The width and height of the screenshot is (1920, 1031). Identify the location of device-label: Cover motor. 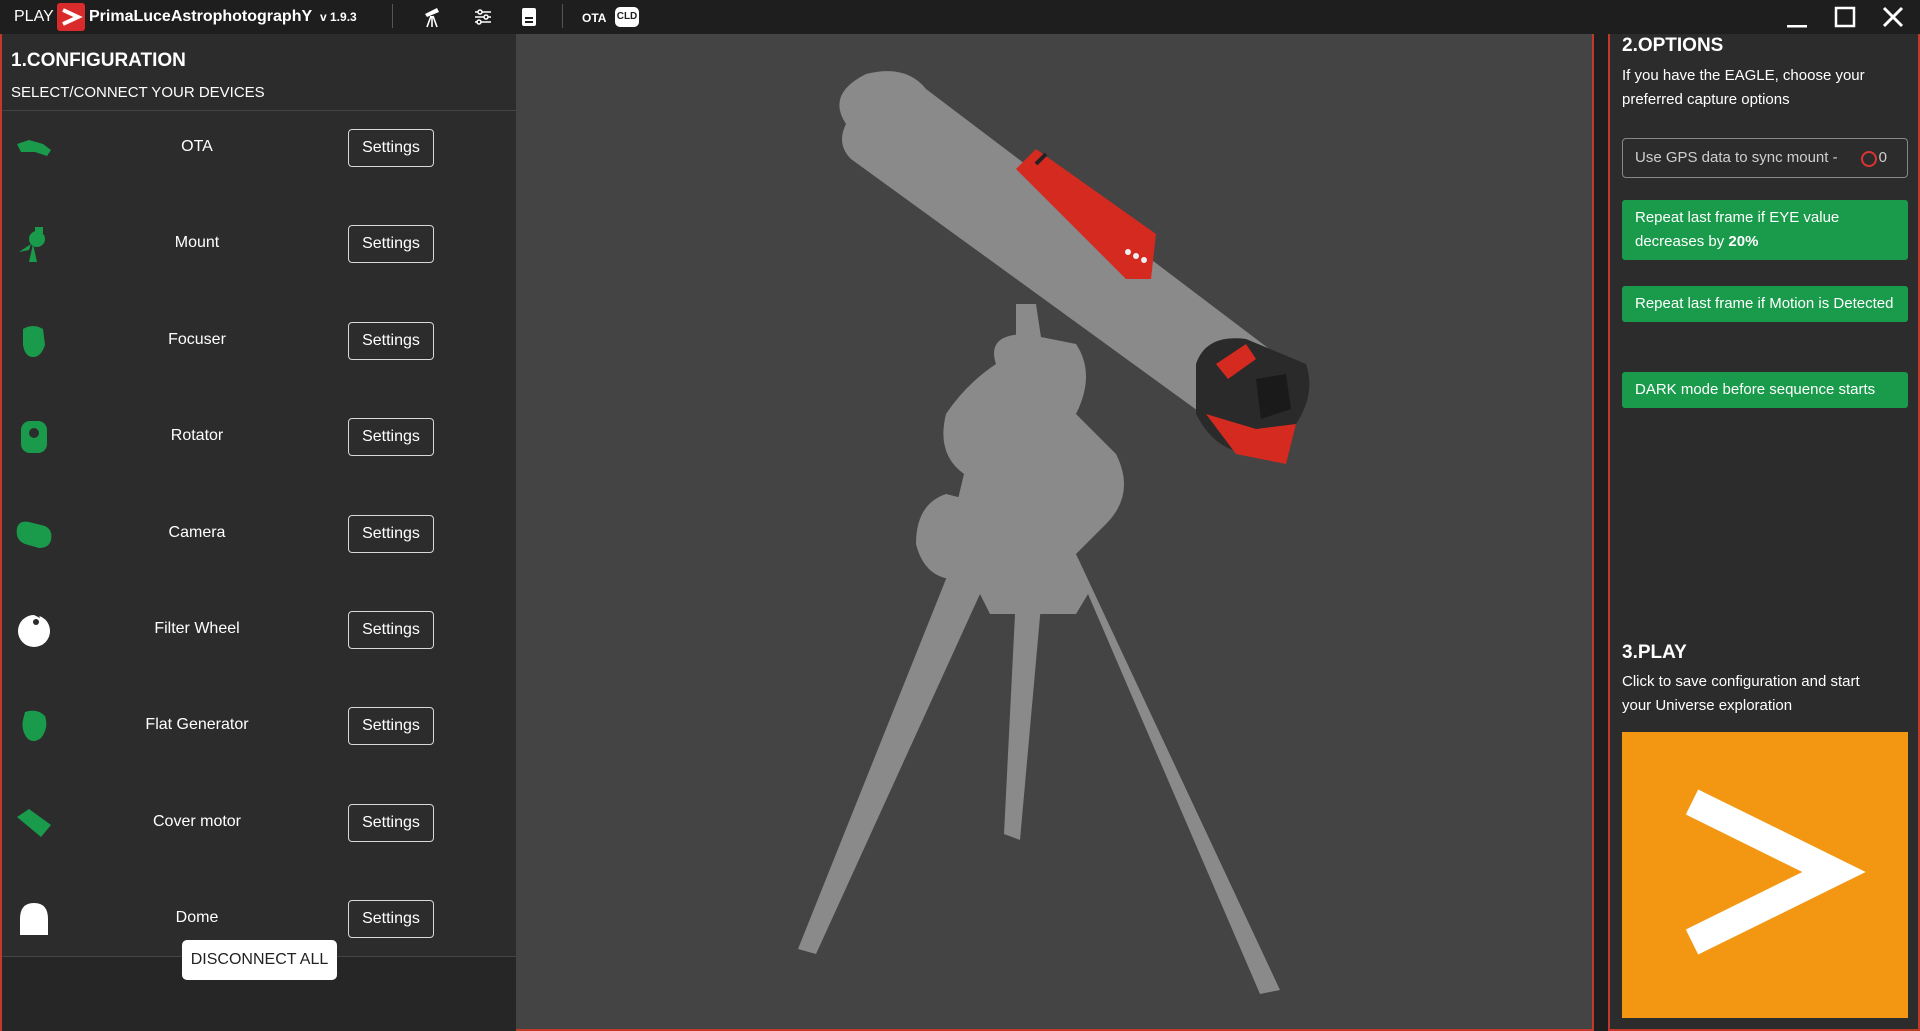
(197, 821).